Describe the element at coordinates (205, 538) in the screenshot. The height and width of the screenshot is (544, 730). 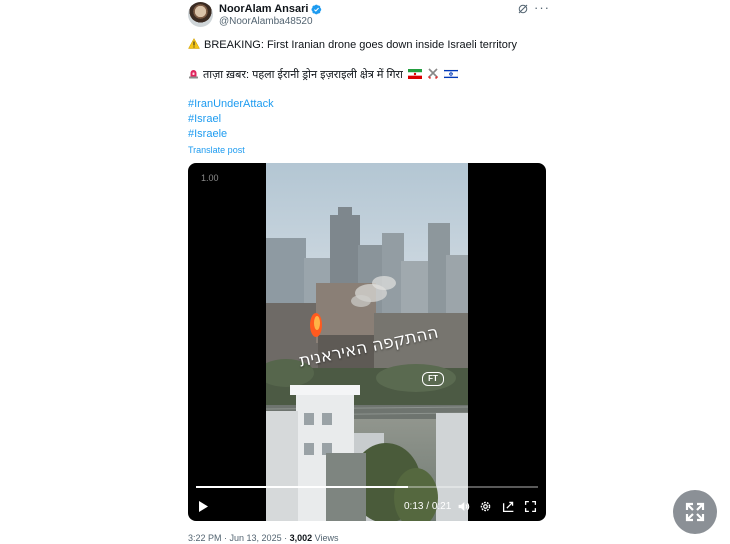
I see `post-time: 3:22 PM` at that location.